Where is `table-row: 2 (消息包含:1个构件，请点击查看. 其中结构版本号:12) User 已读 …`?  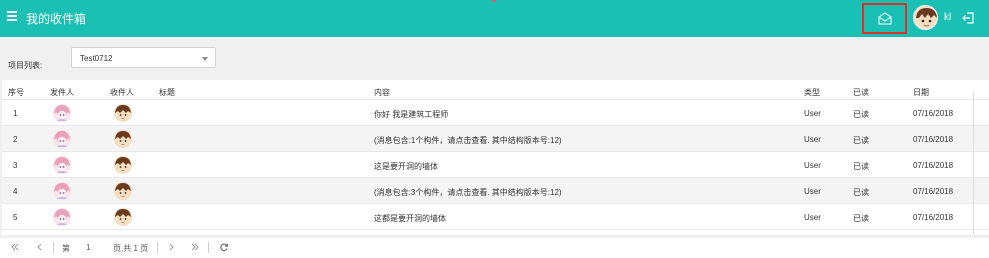 table-row: 2 (消息包含:1个构件，请点击查看. 其中结构版本号:12) User 已读 … is located at coordinates (495, 139).